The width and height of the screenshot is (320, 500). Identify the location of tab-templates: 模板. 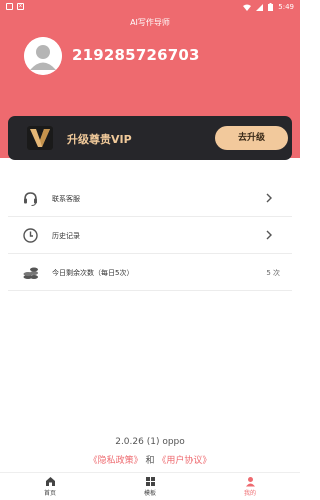
(150, 486).